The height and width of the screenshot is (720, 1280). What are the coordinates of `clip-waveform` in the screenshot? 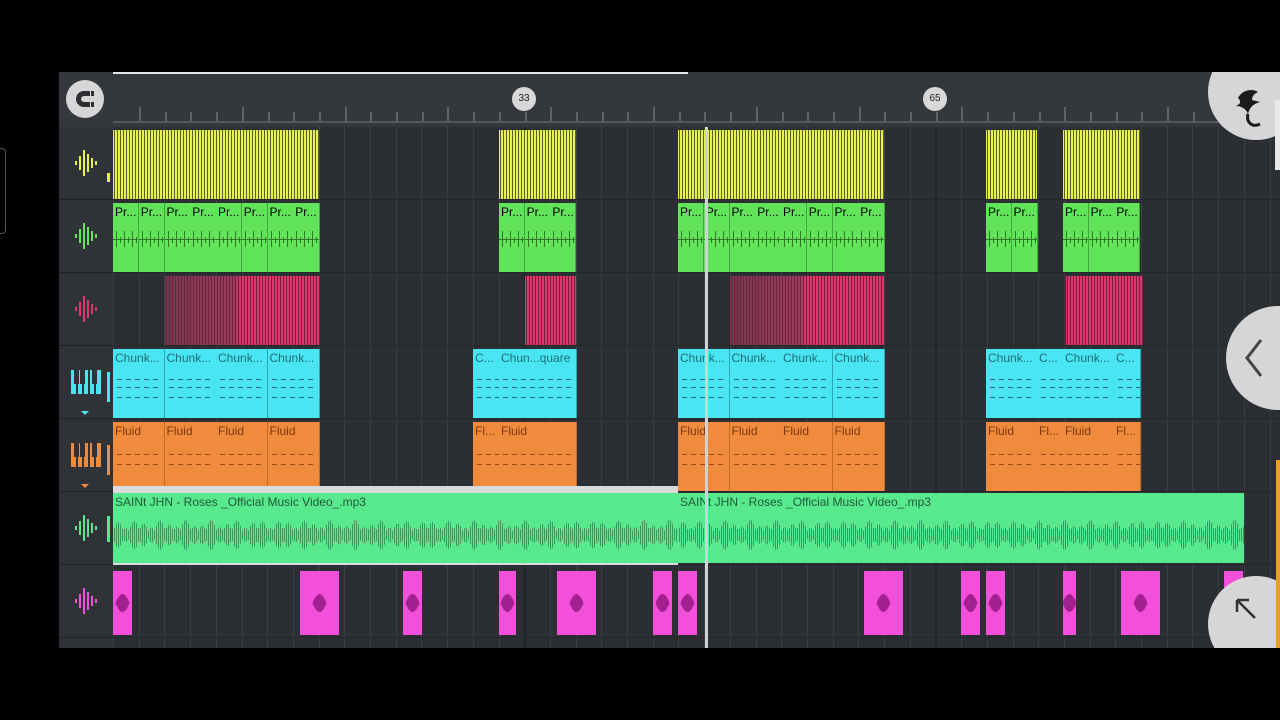 It's located at (576, 603).